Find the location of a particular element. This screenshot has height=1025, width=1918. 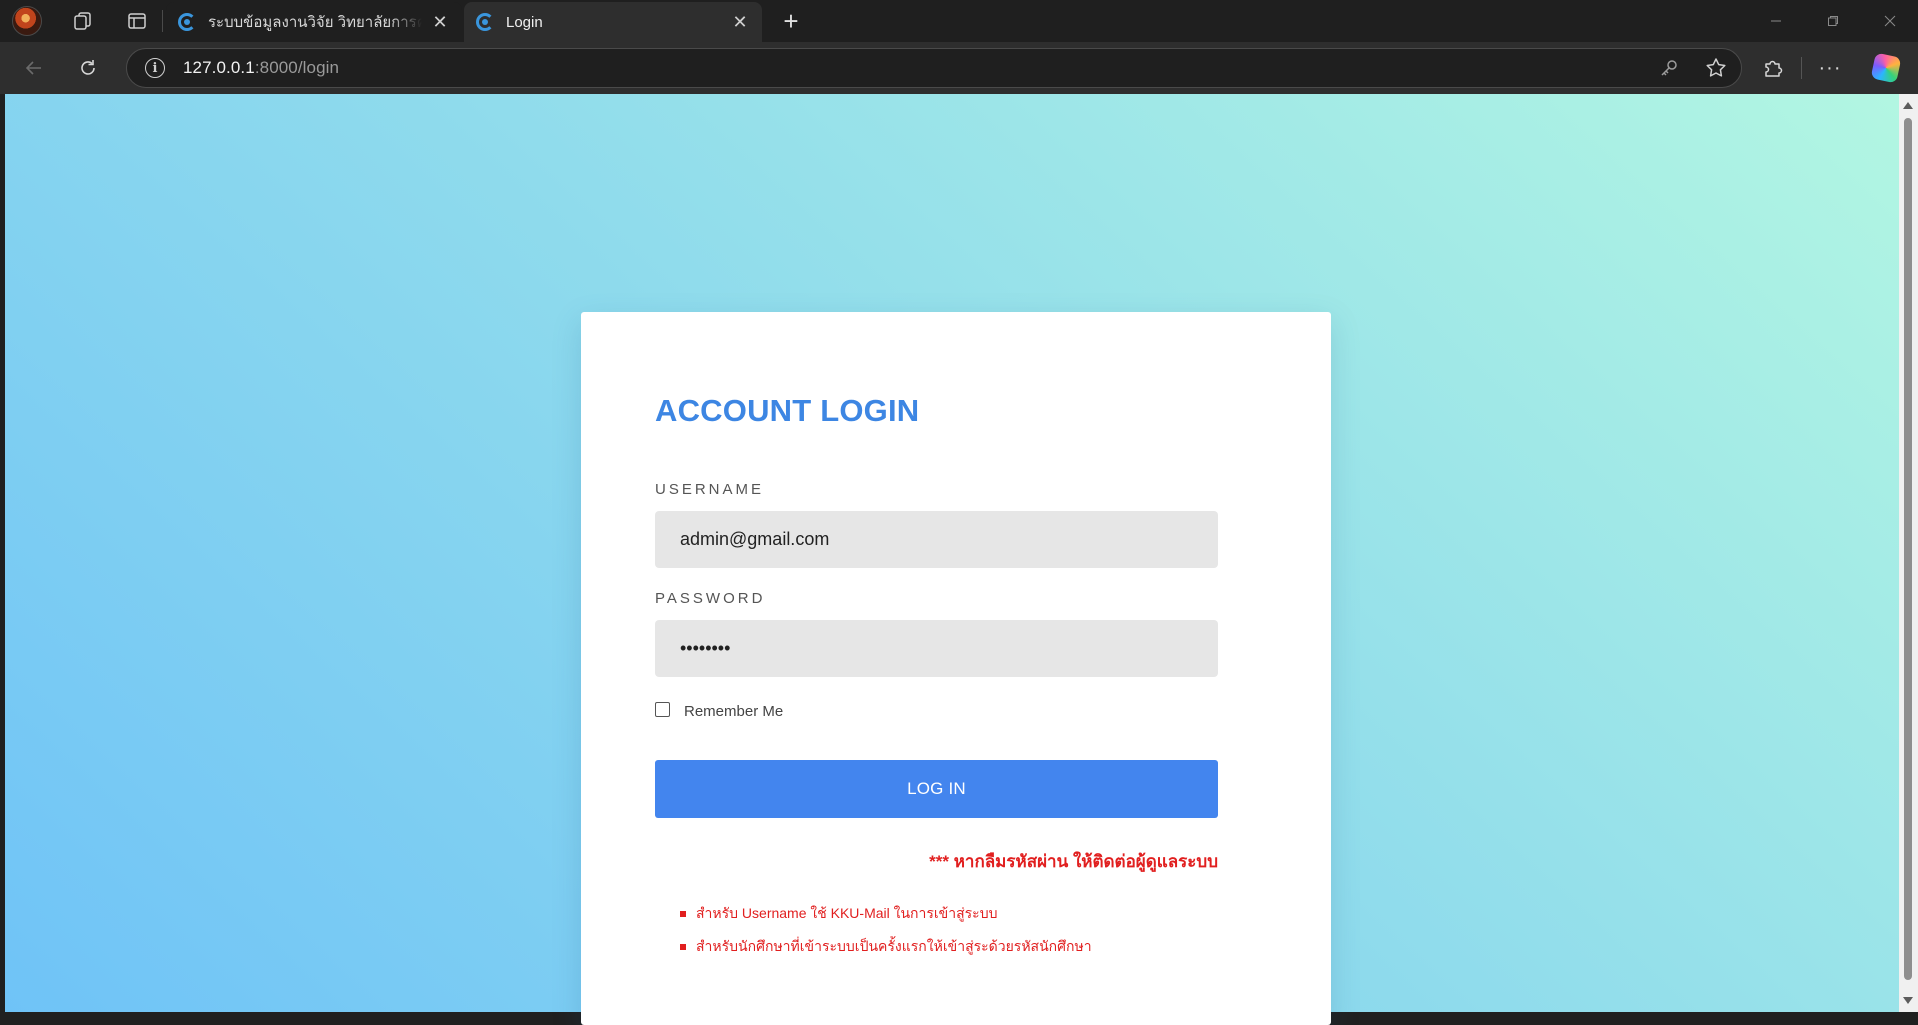

url-text: 127.0.0.1:8000/login is located at coordinates (261, 68).